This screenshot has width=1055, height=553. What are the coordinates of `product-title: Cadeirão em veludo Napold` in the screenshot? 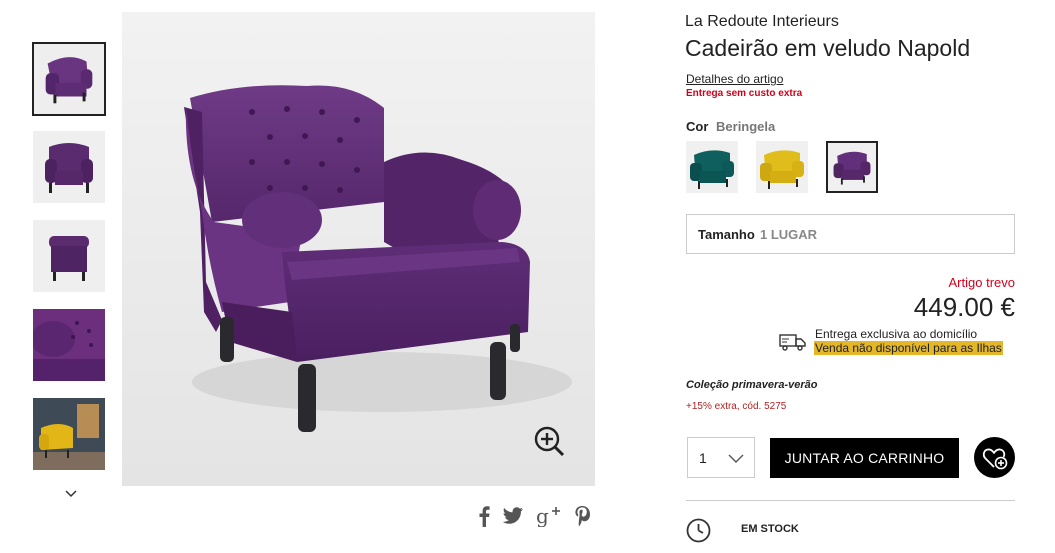 It's located at (828, 48).